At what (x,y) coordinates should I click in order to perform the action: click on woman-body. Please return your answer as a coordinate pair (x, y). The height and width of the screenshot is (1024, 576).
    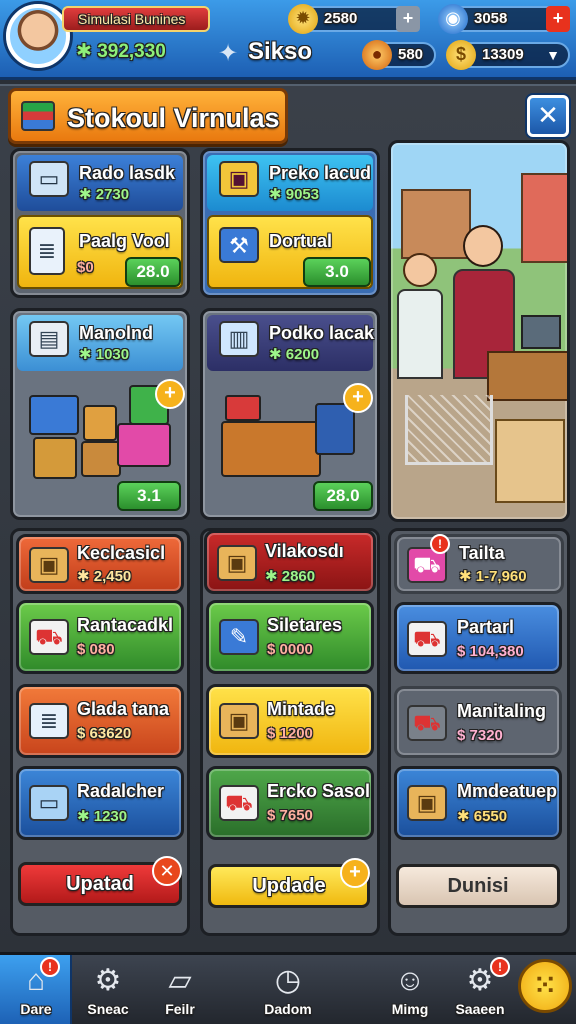
    Looking at the image, I should click on (420, 334).